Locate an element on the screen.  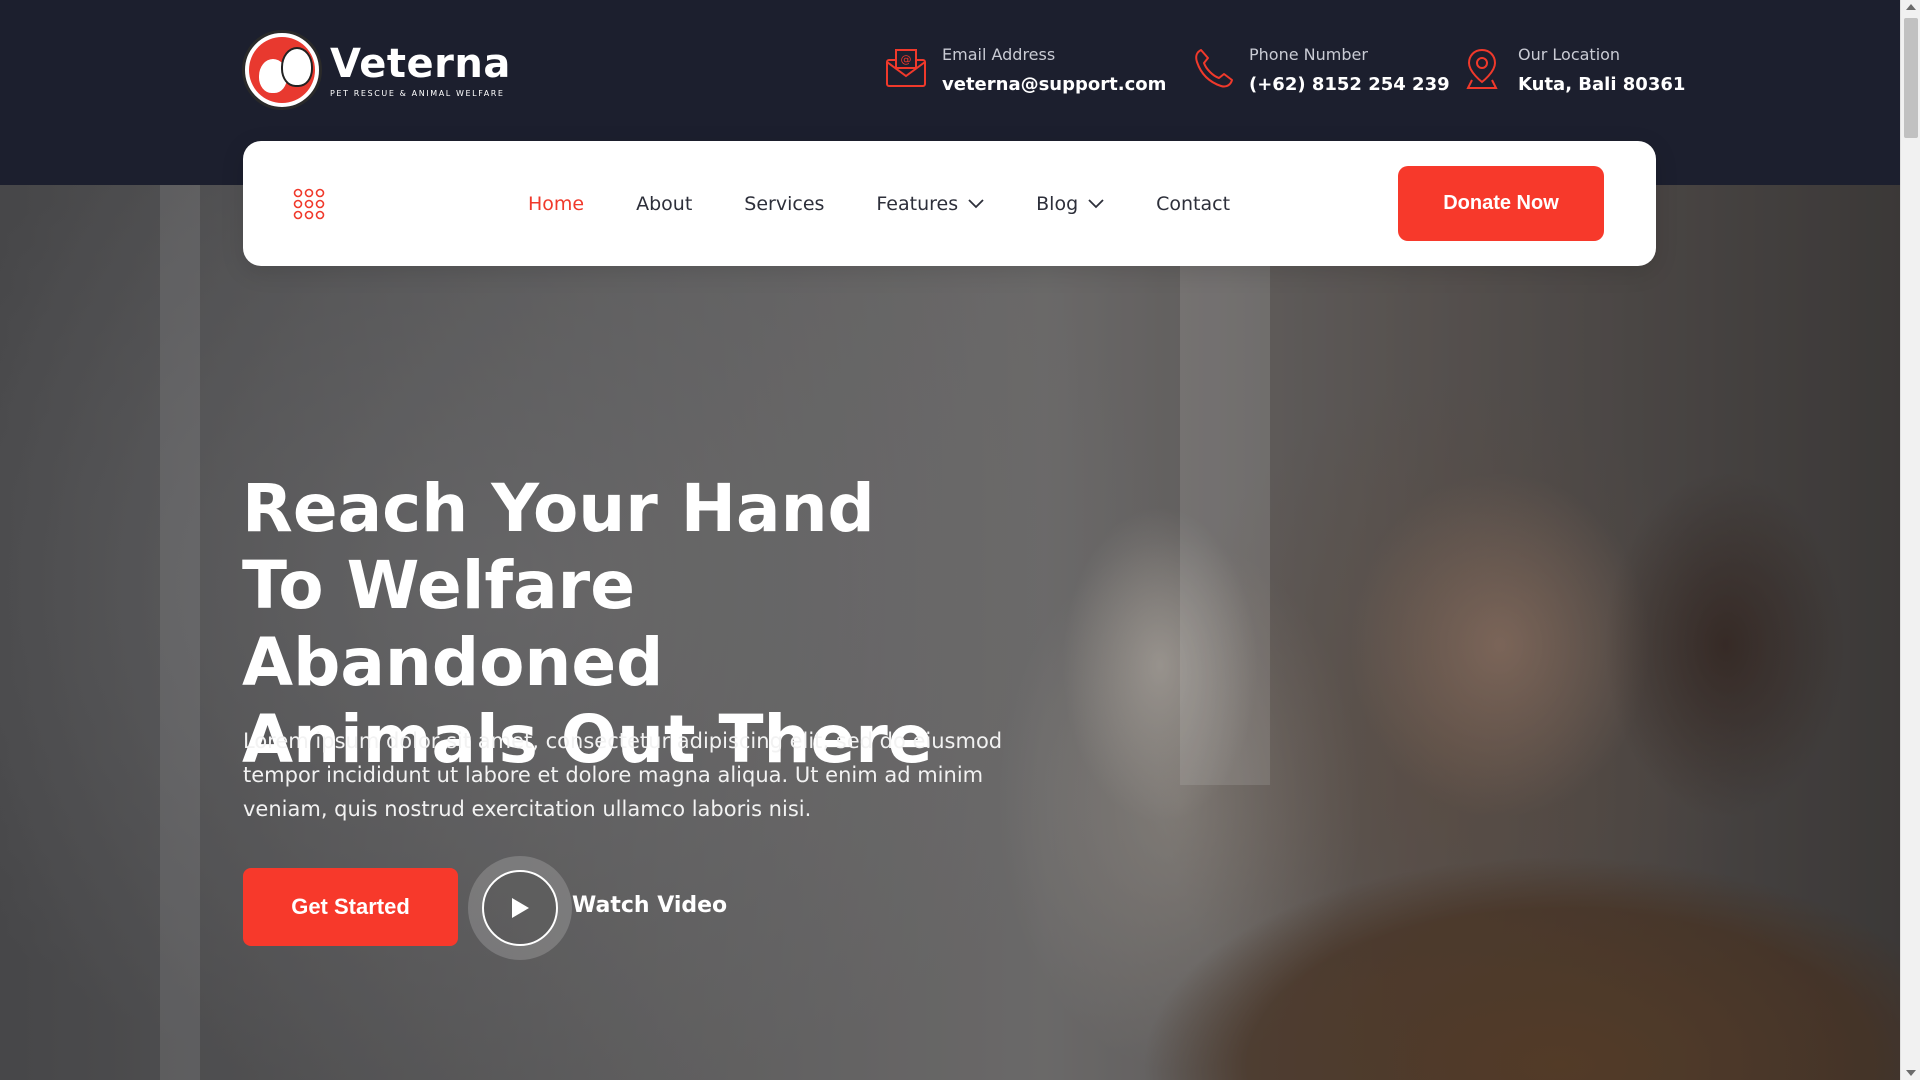
nav-item-home: Home is located at coordinates (556, 204).